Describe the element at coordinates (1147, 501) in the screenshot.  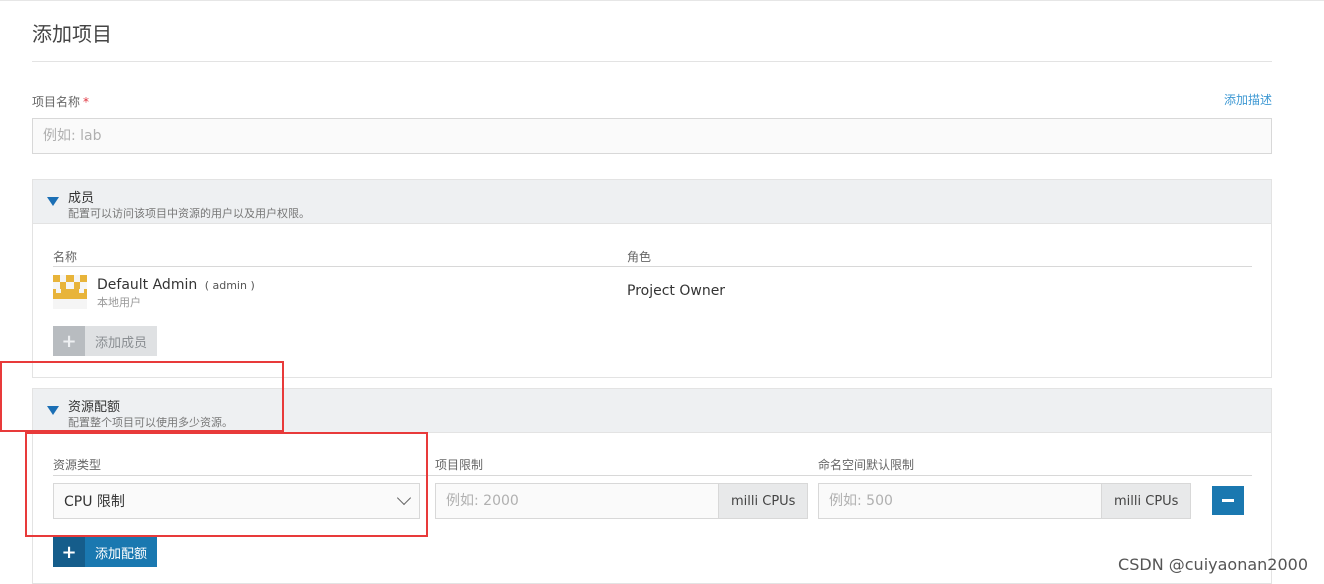
I see `namespace-limit-unit: milli CPUs` at that location.